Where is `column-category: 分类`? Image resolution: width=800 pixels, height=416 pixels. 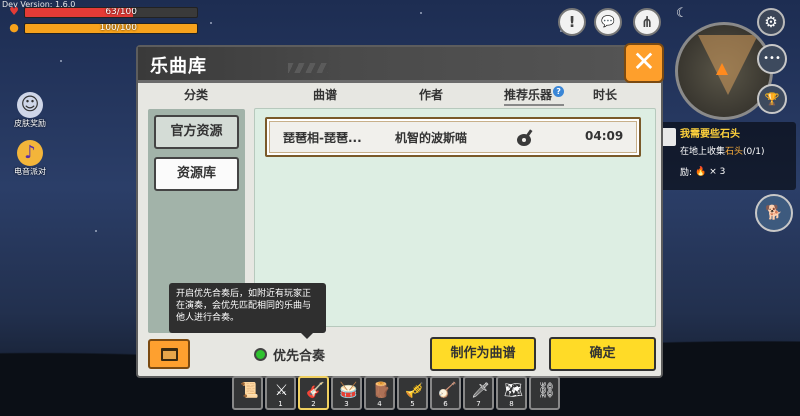
column-category: 分类 is located at coordinates (196, 95).